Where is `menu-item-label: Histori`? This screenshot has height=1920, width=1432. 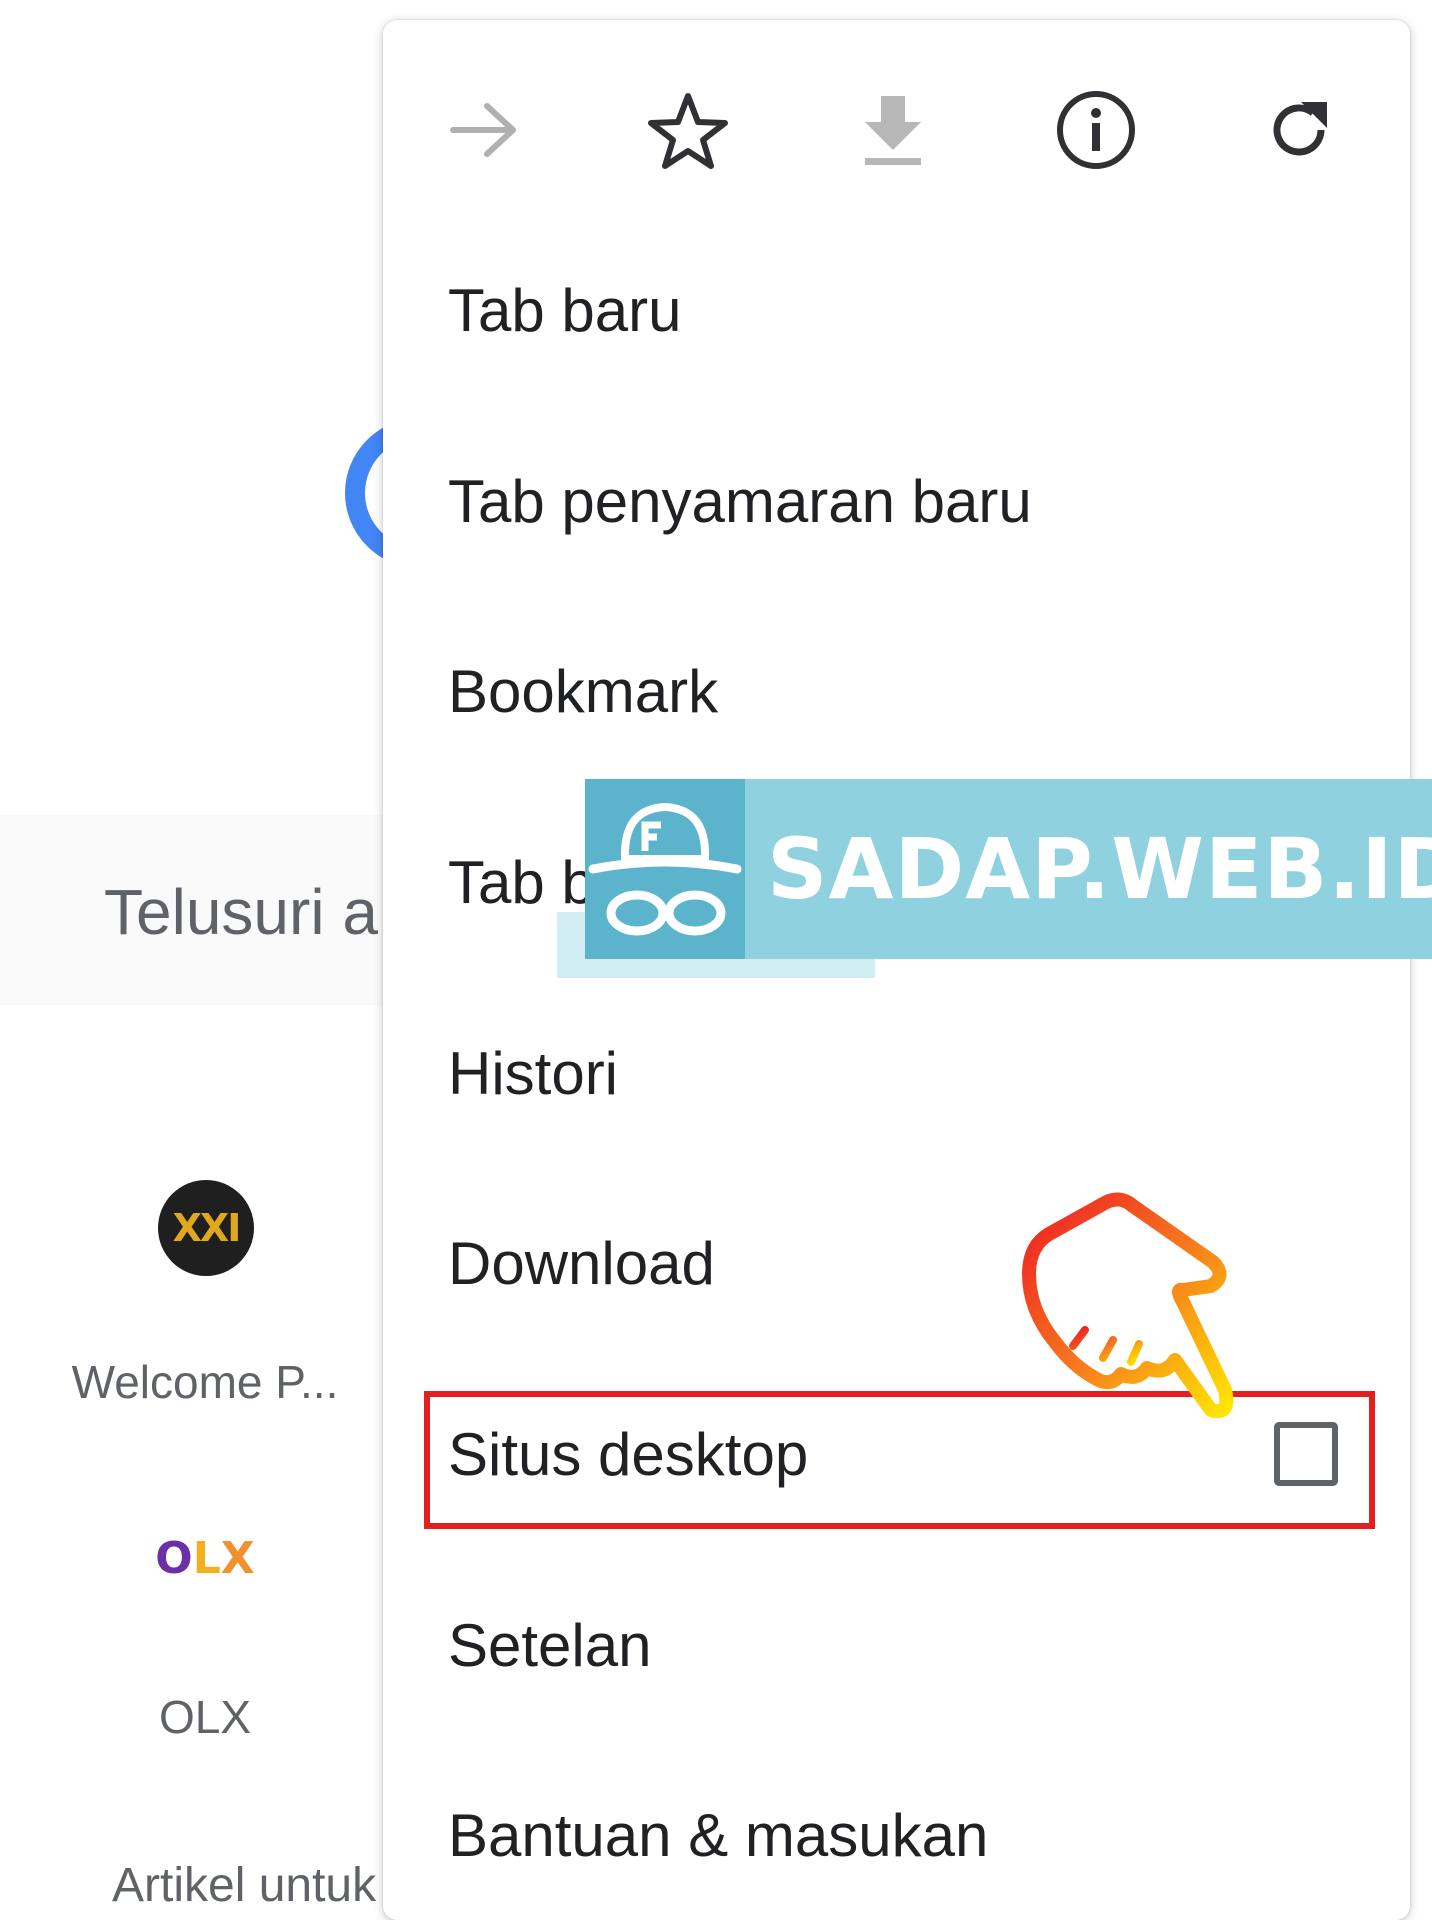
menu-item-label: Histori is located at coordinates (533, 1073).